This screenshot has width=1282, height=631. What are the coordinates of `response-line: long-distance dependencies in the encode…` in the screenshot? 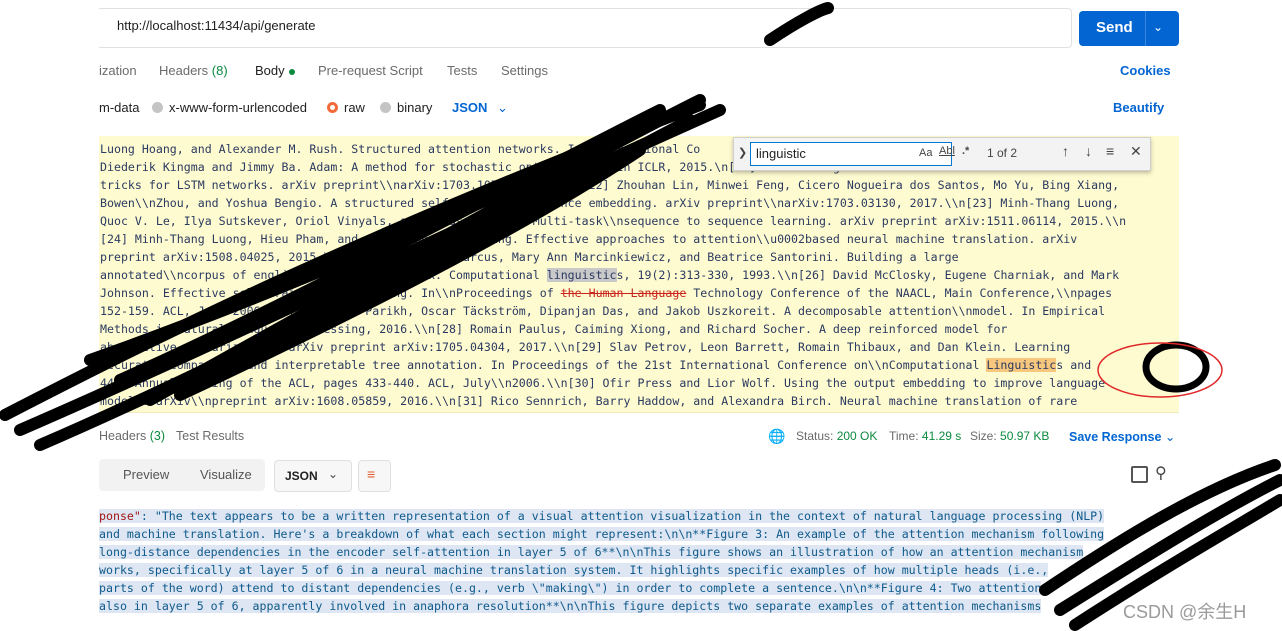 It's located at (591, 552).